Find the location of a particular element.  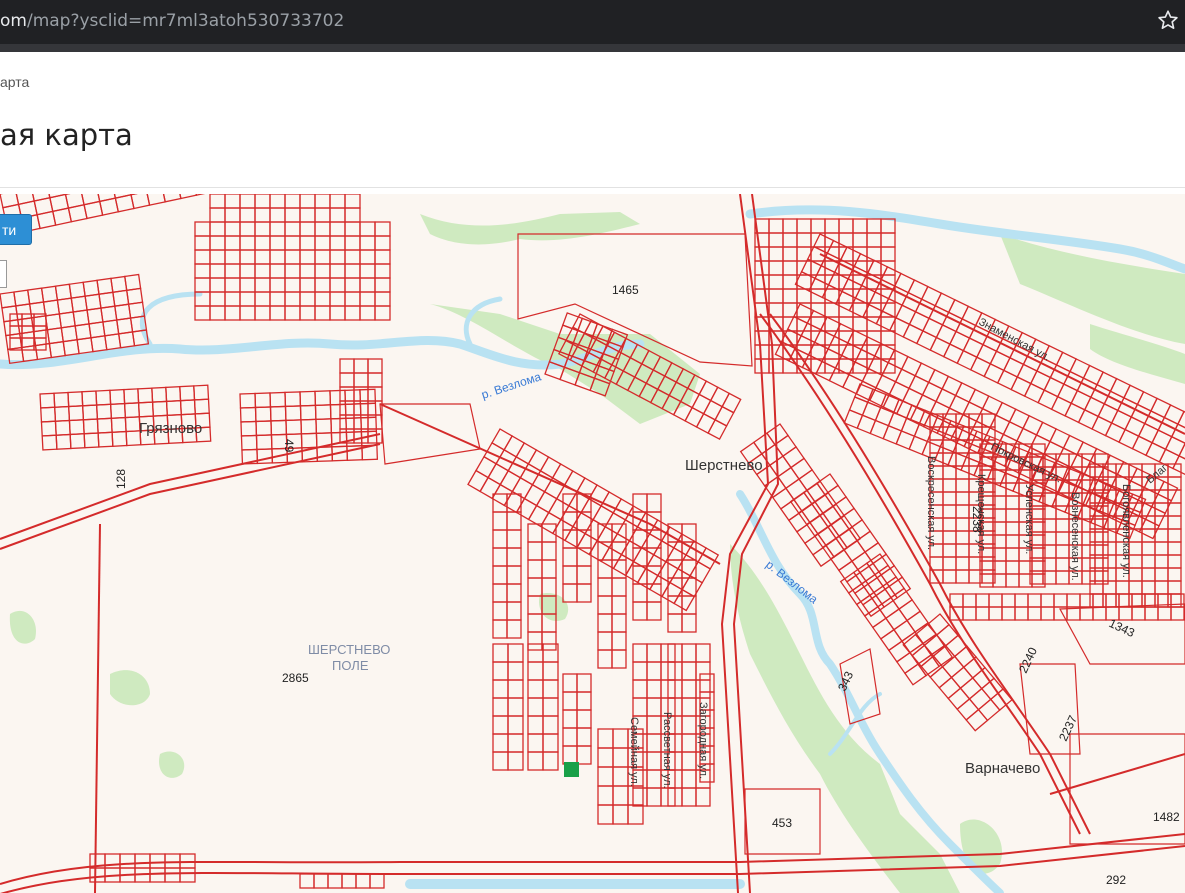

parcel-number-128: 128 is located at coordinates (121, 479).